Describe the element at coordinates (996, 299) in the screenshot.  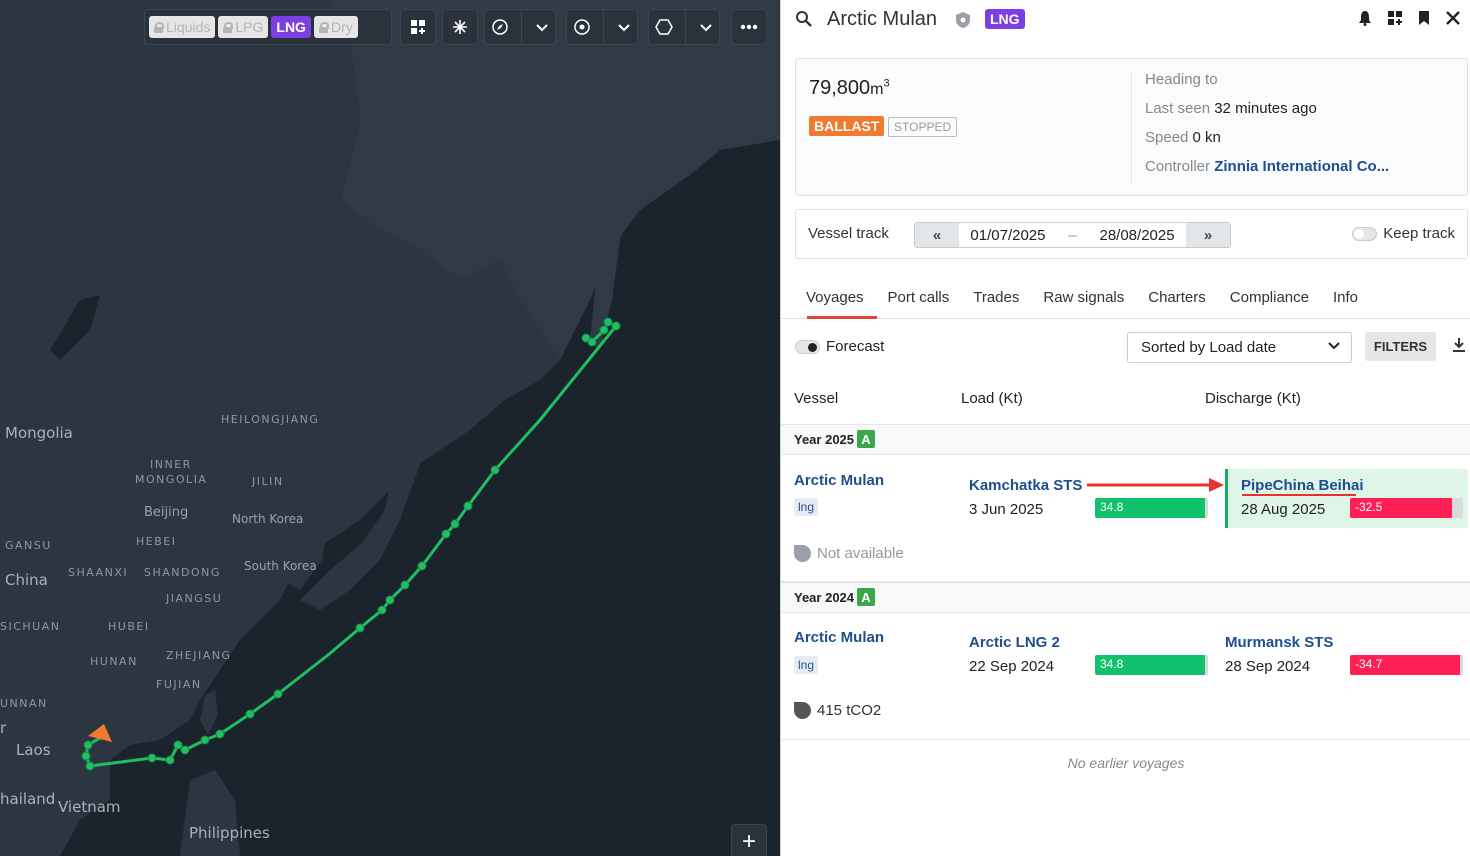
I see `tab-trades: Trades` at that location.